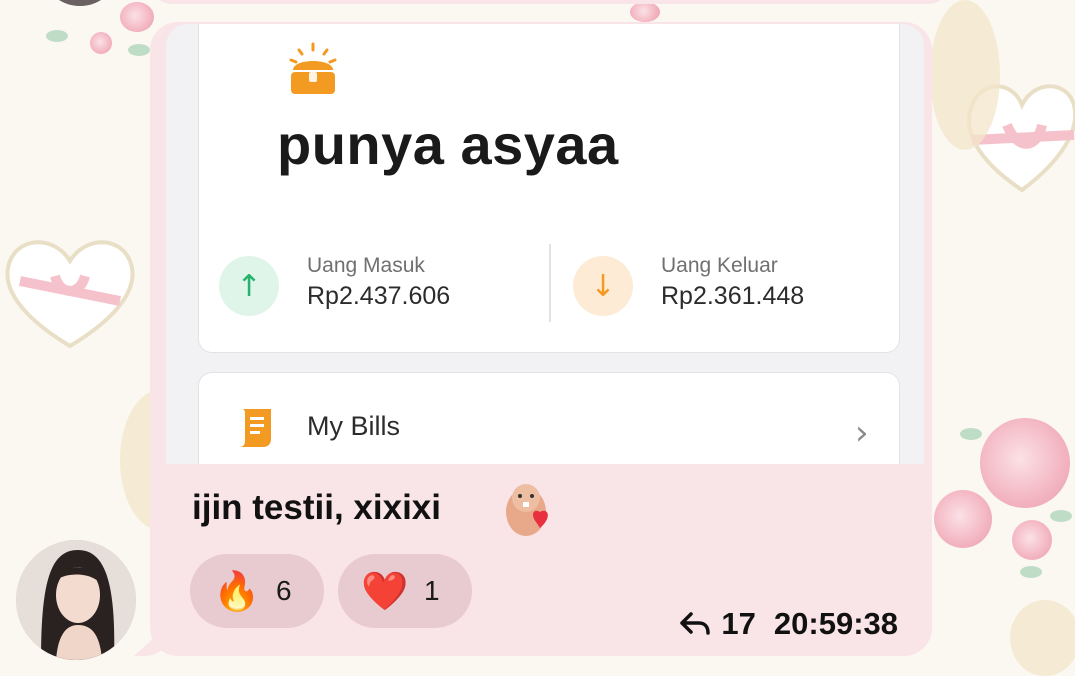  What do you see at coordinates (70, 294) in the screenshot?
I see `heart-decoration` at bounding box center [70, 294].